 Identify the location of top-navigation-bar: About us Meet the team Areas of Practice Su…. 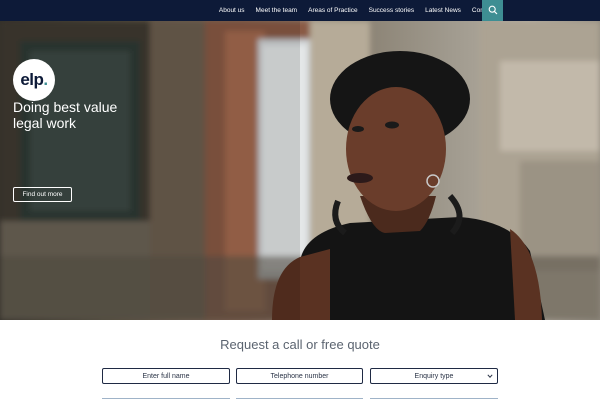
(300, 10).